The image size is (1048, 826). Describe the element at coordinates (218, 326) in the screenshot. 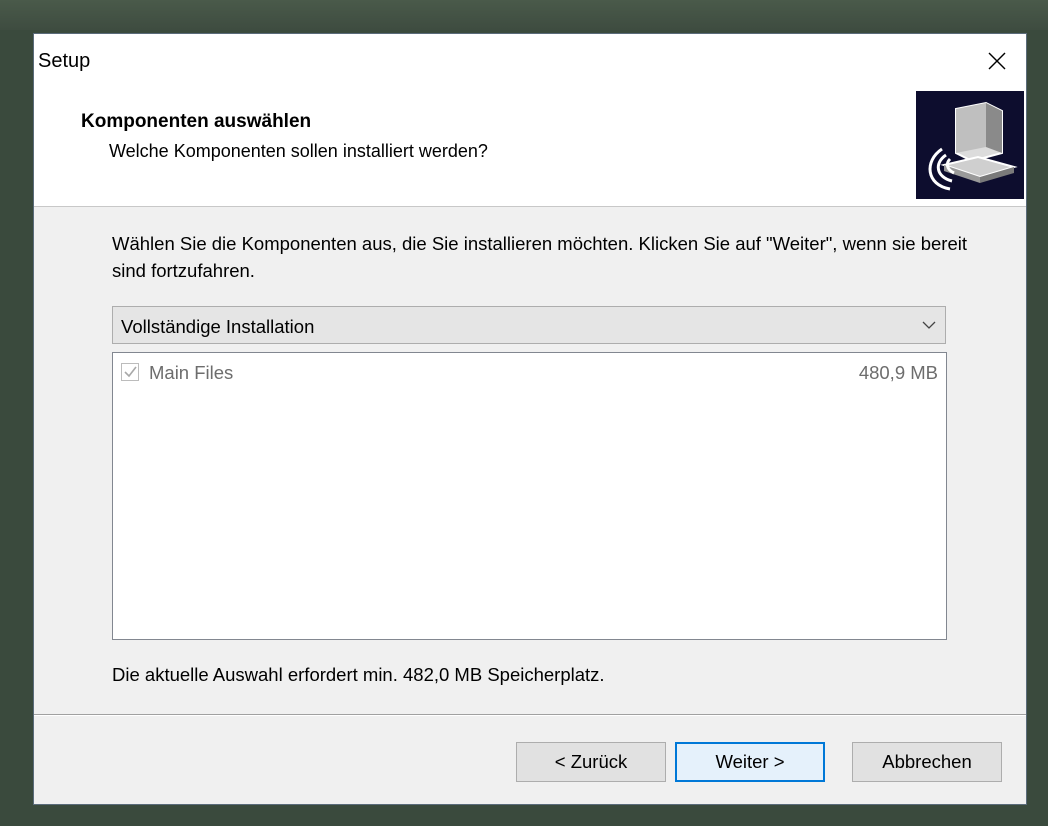

I see `installation-type-value: Vollständige Installation` at that location.